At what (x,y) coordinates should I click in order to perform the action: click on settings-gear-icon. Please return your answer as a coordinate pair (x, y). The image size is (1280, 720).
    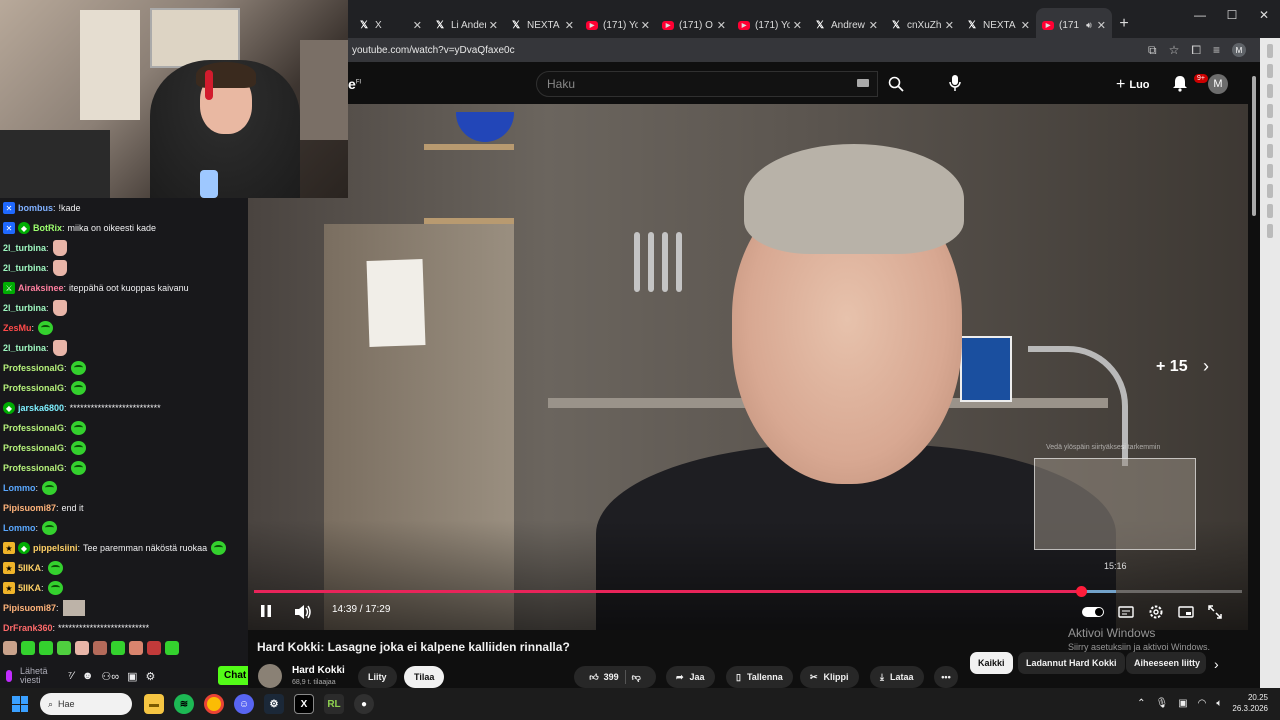
    Looking at the image, I should click on (1156, 612).